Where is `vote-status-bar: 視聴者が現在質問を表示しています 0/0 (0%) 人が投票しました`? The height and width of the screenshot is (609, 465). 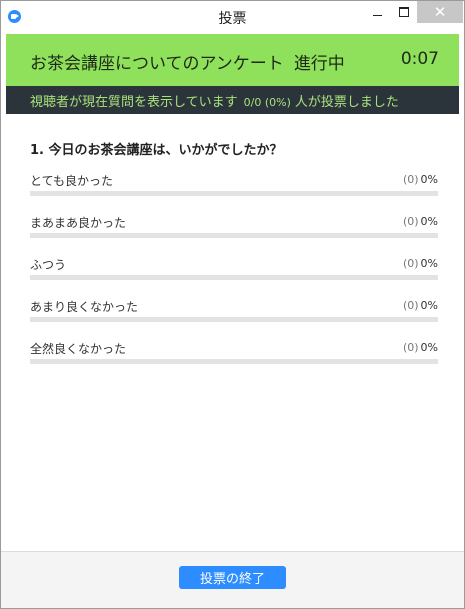
vote-status-bar: 視聴者が現在質問を表示しています 0/0 (0%) 人が投票しました is located at coordinates (232, 100).